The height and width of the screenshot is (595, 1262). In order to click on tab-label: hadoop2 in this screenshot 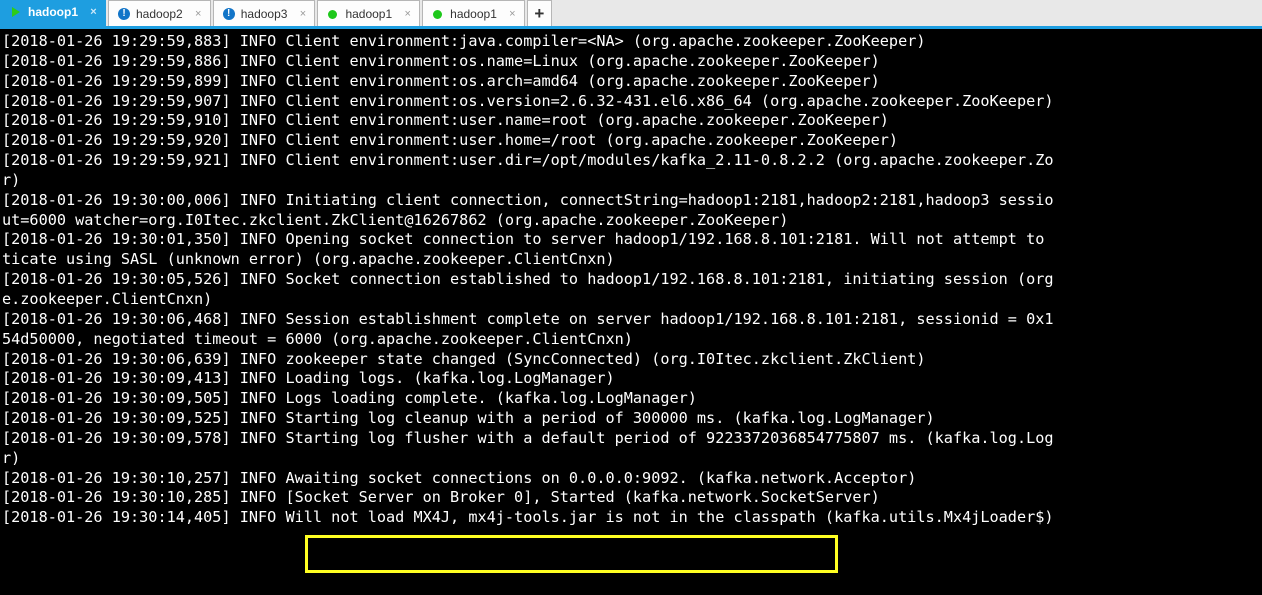, I will do `click(159, 13)`.